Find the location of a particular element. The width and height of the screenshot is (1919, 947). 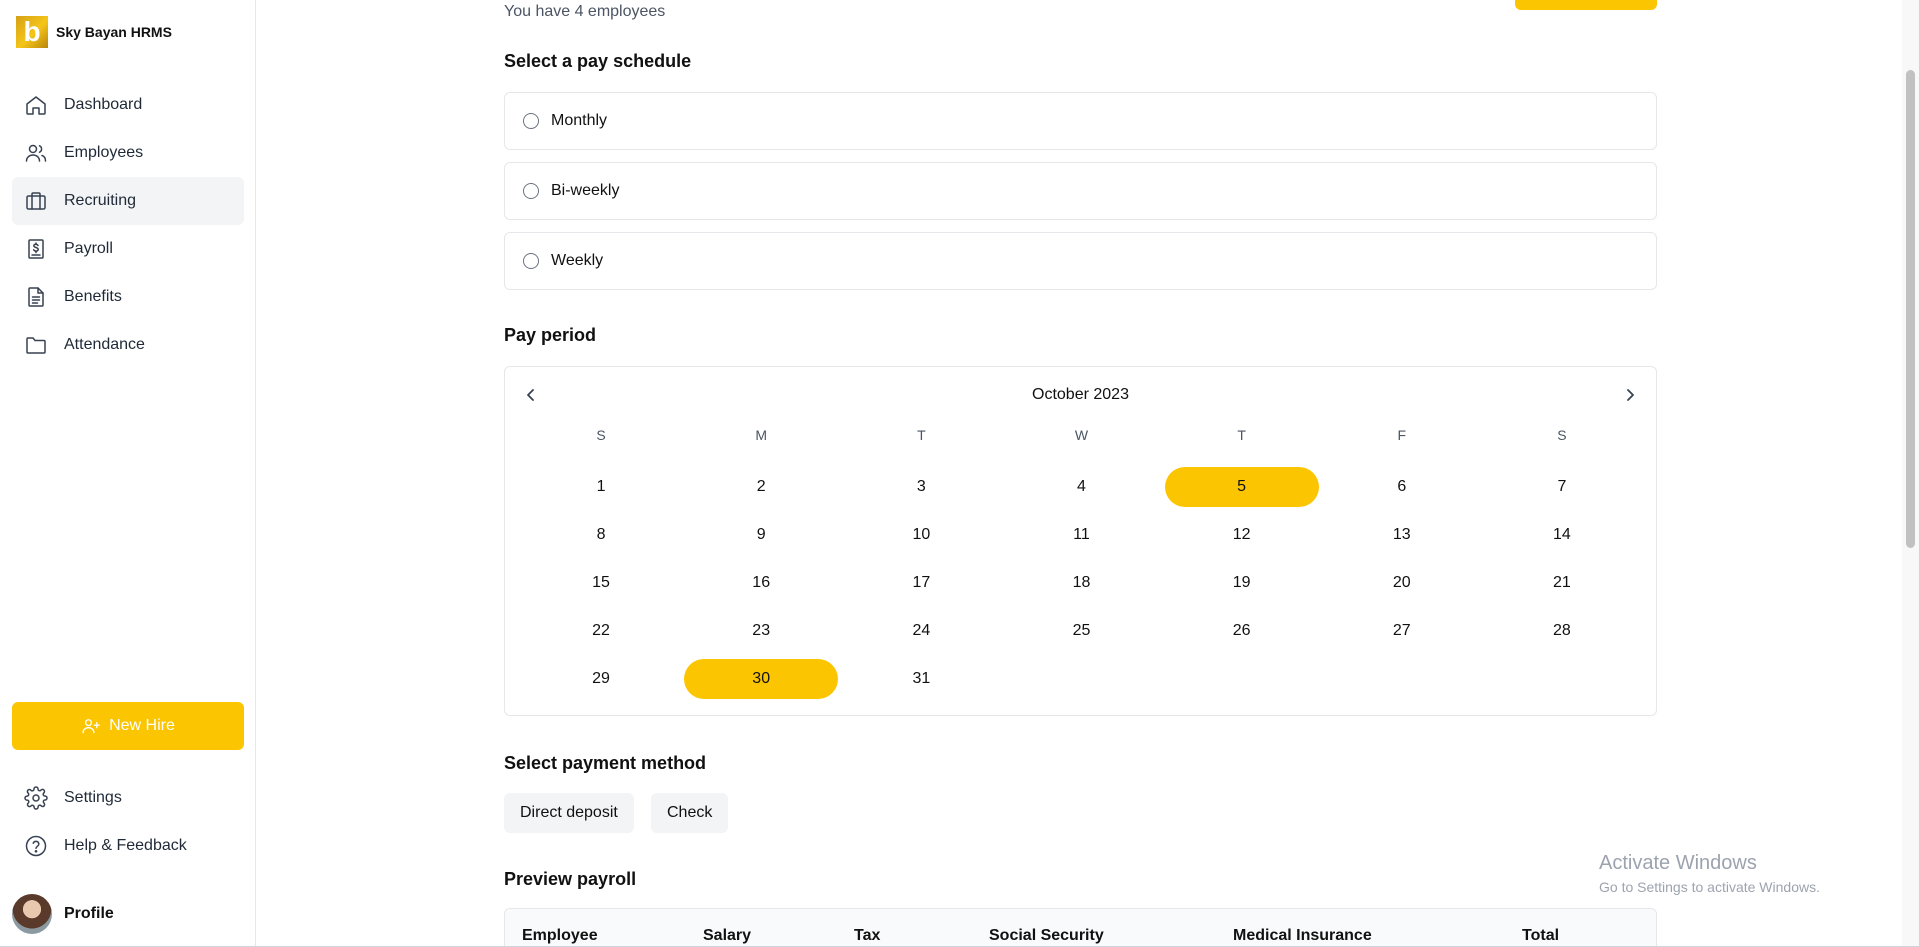

calendar-day-number: 19 is located at coordinates (1241, 582).